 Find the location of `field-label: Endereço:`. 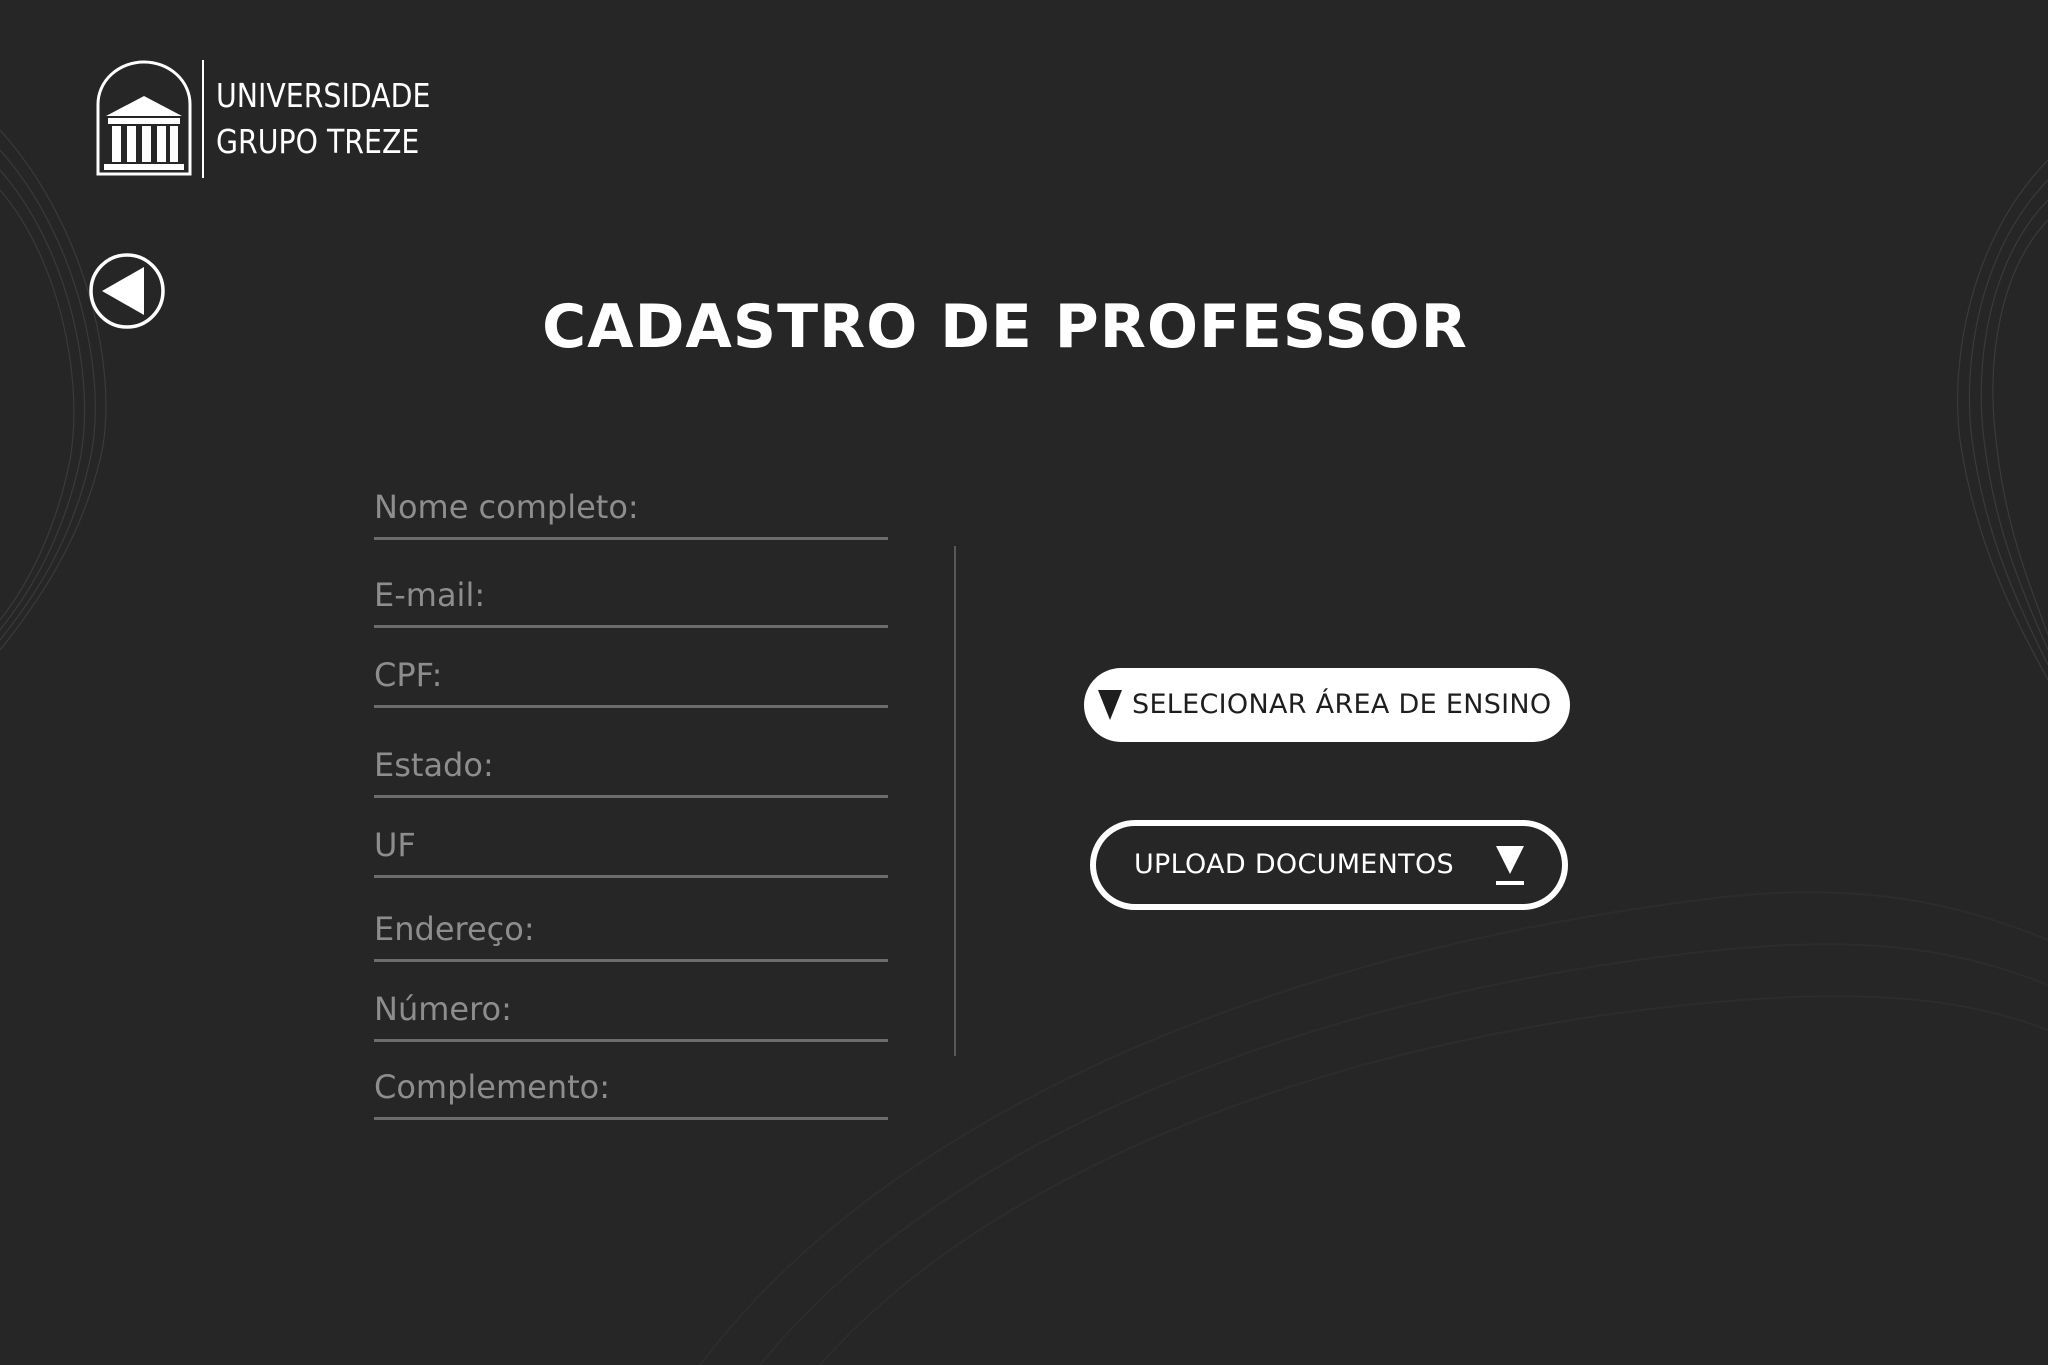

field-label: Endereço: is located at coordinates (454, 929).